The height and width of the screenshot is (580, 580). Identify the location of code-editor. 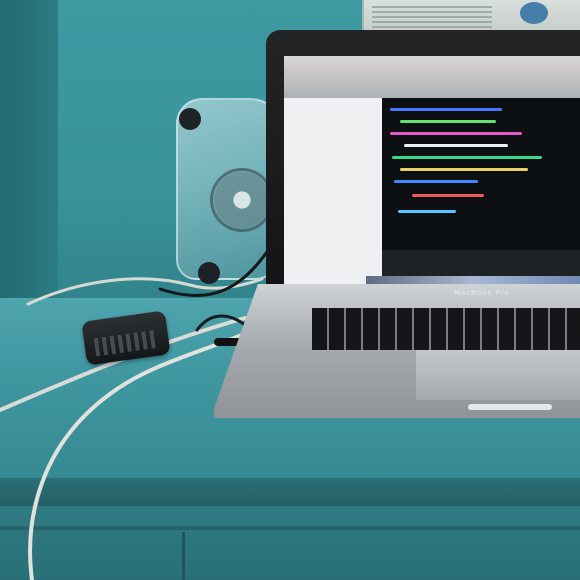
(481, 174).